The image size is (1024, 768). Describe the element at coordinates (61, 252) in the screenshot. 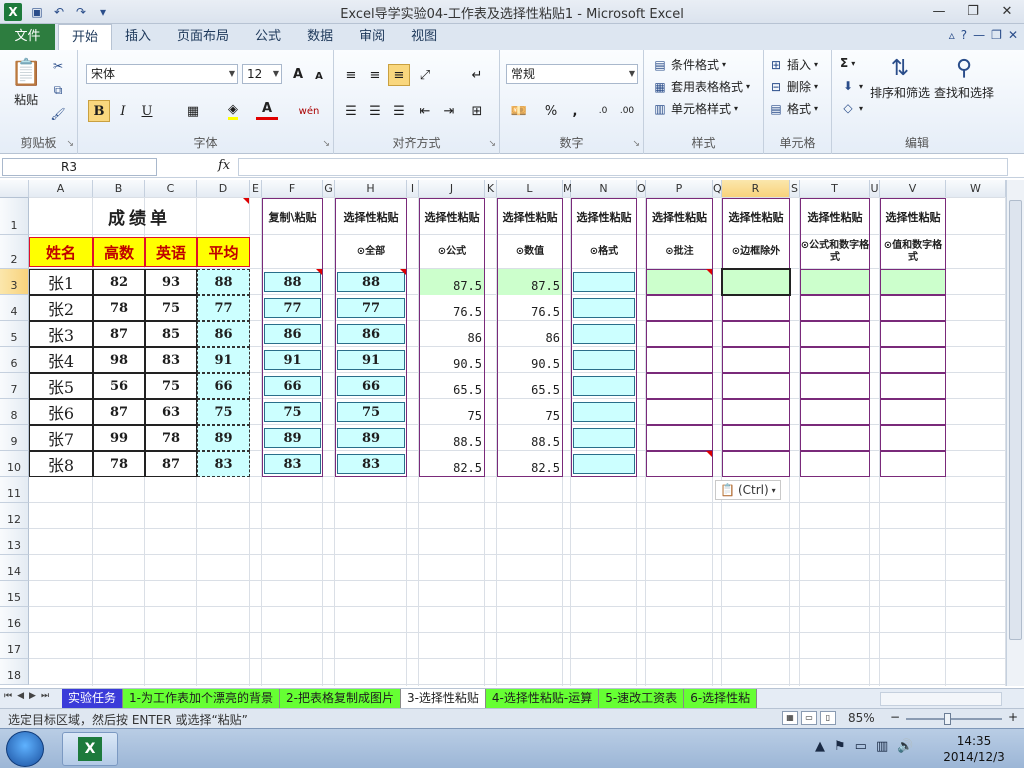

I see `column-label-cell: 姓名` at that location.